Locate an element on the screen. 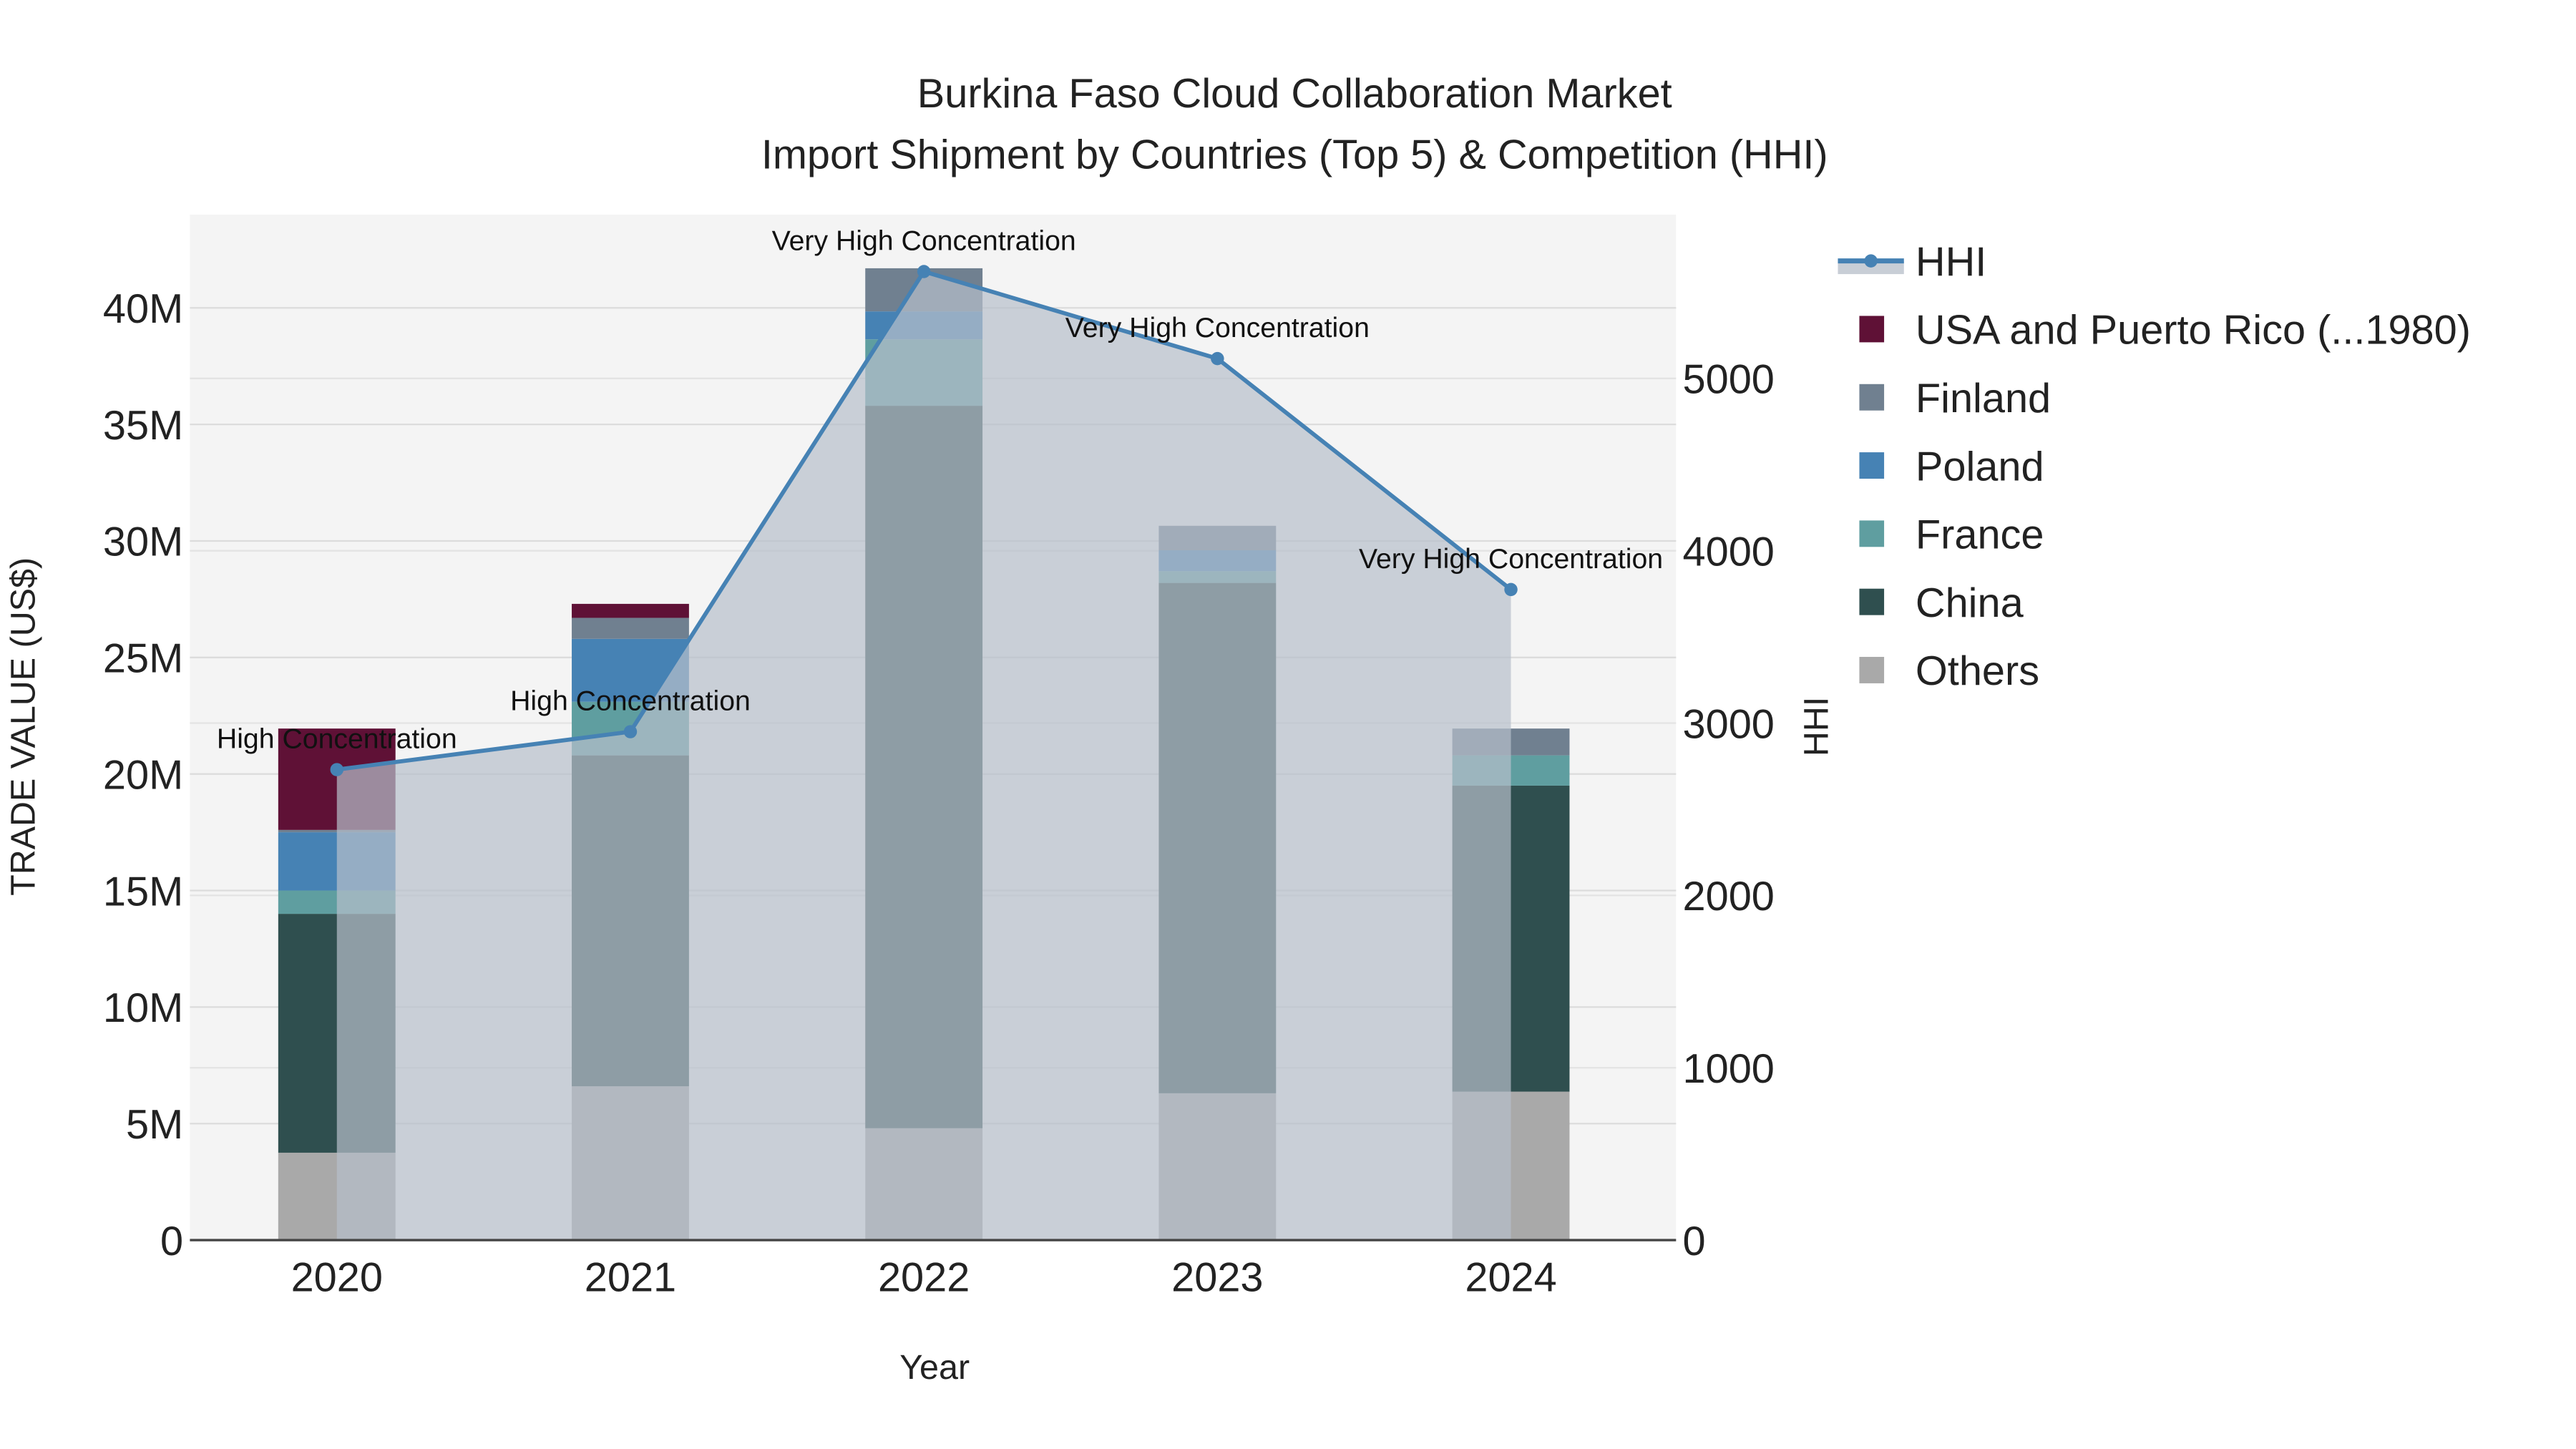  y2-tick-label: 1000 is located at coordinates (1729, 1069).